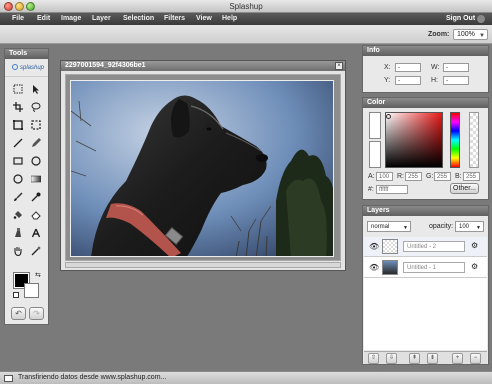  Describe the element at coordinates (371, 189) in the screenshot. I see `hex-label: #:` at that location.